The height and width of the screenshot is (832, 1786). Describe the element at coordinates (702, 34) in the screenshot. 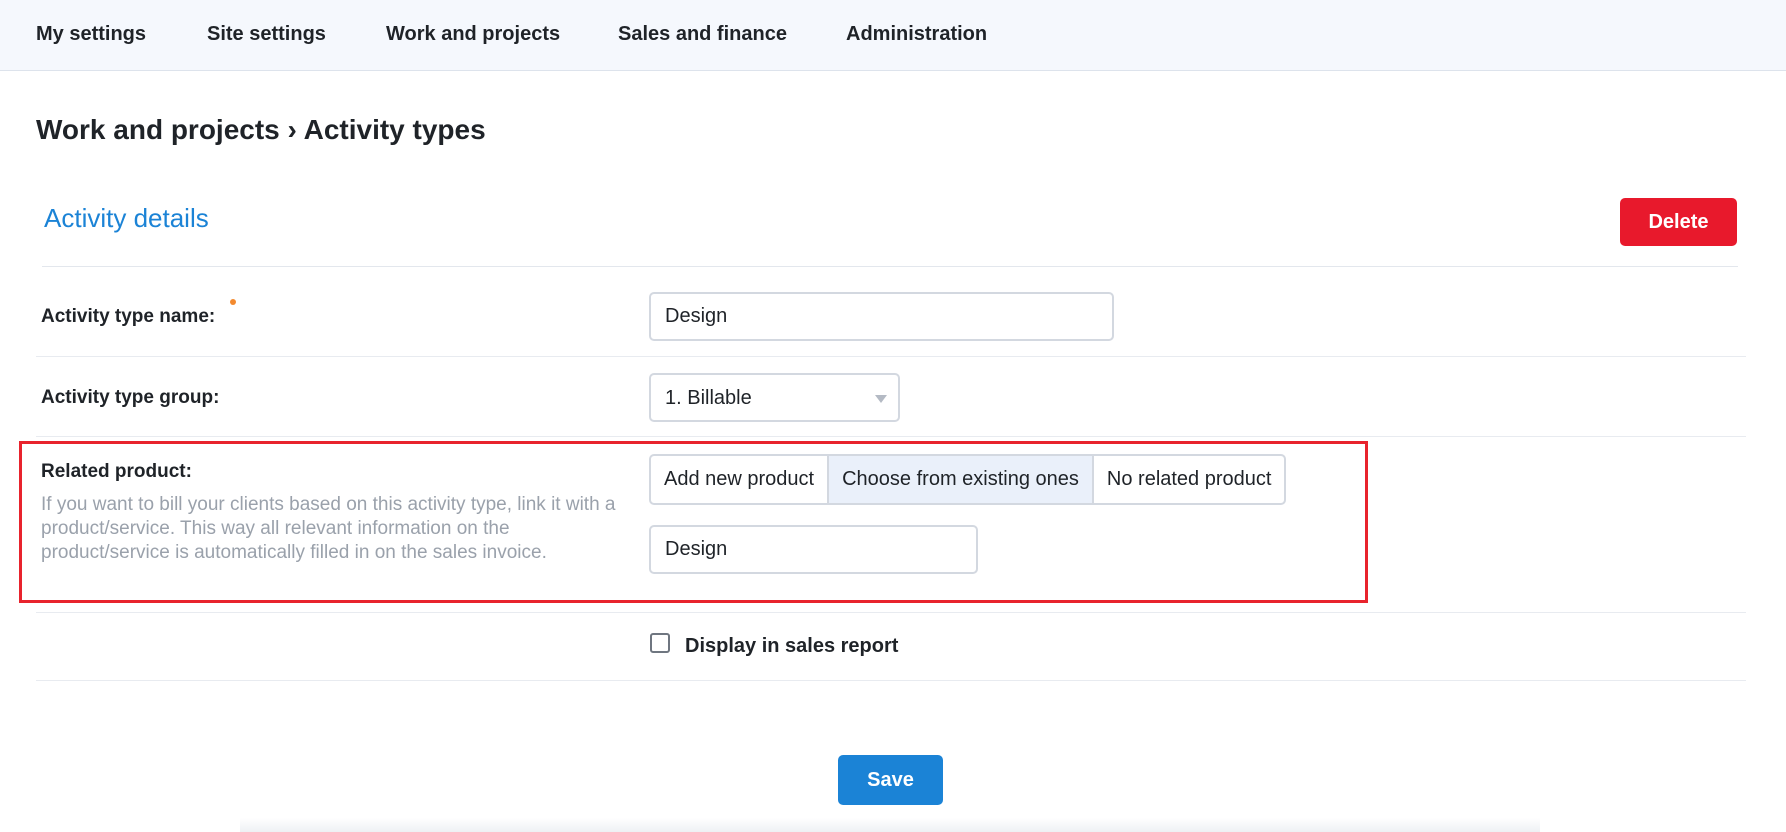

I see `nav-item-sales-and-finance: Sales and finance` at that location.